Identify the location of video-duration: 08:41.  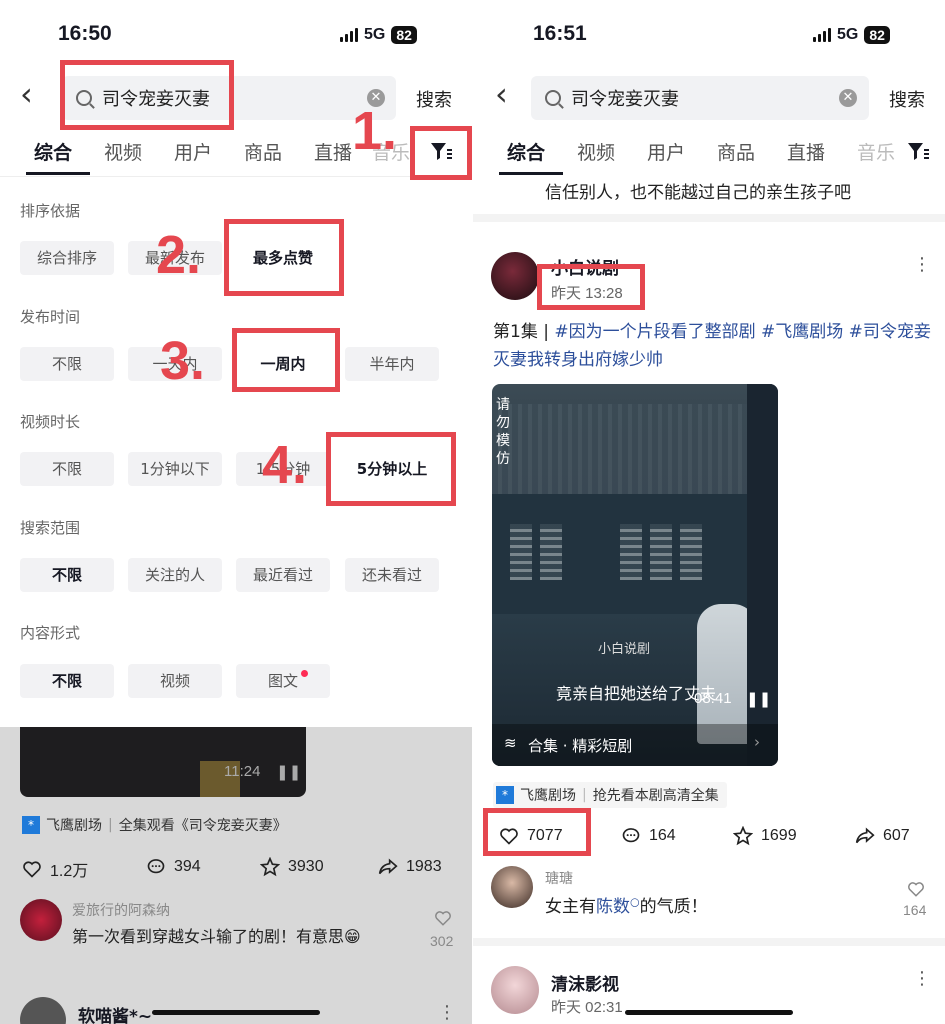
(713, 698).